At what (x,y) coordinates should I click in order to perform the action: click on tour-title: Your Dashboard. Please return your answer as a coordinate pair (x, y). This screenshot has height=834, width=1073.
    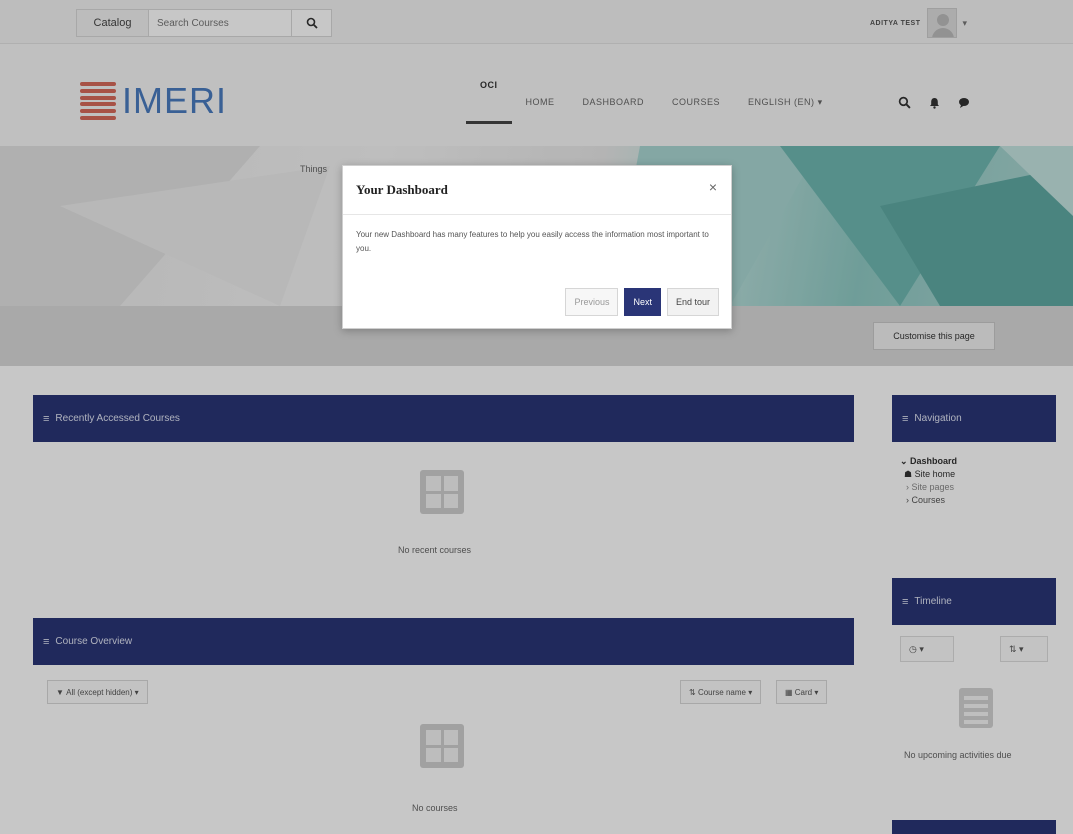
    Looking at the image, I should click on (402, 189).